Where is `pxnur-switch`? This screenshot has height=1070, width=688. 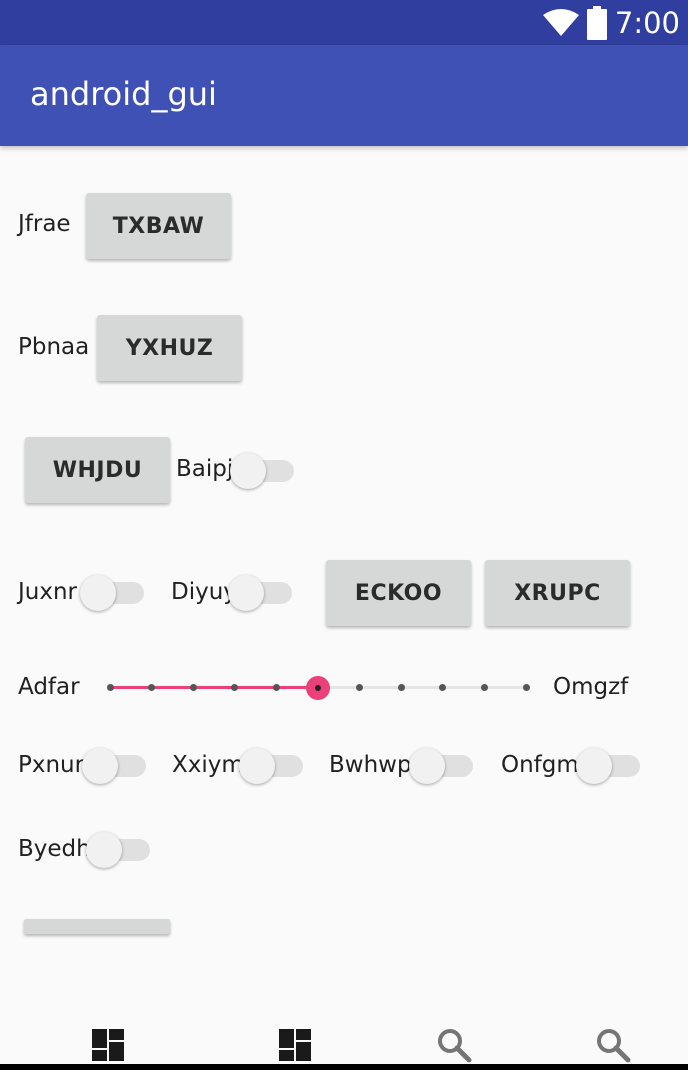 pxnur-switch is located at coordinates (115, 765).